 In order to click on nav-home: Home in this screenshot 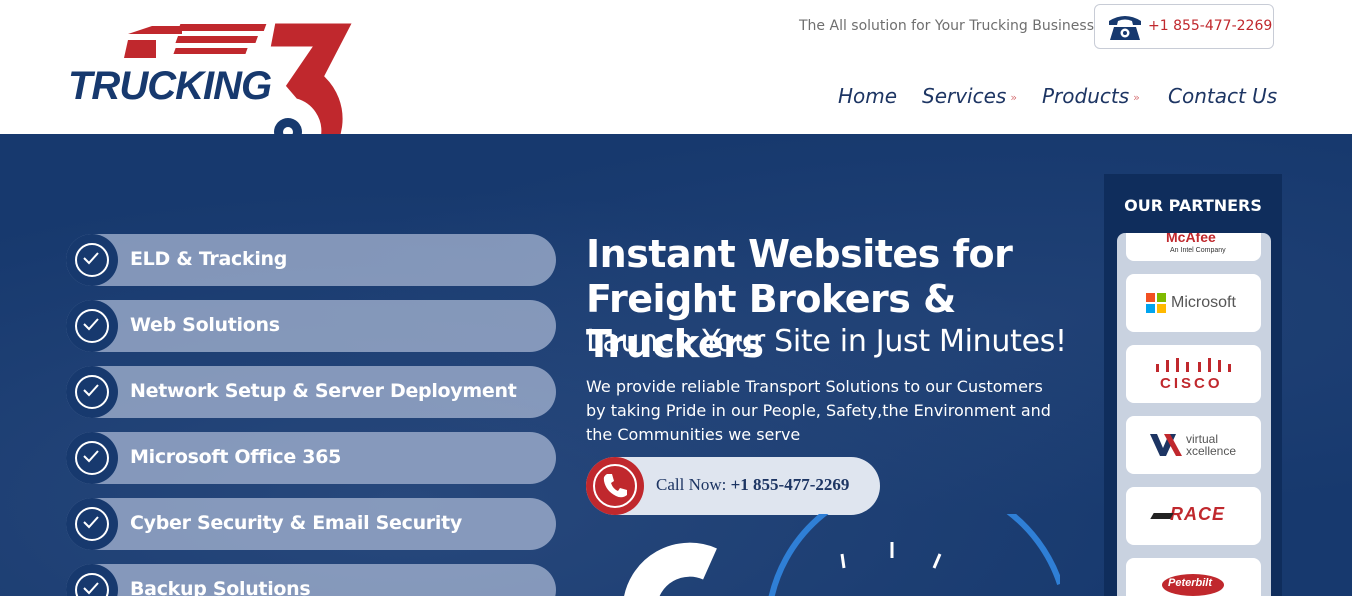, I will do `click(867, 96)`.